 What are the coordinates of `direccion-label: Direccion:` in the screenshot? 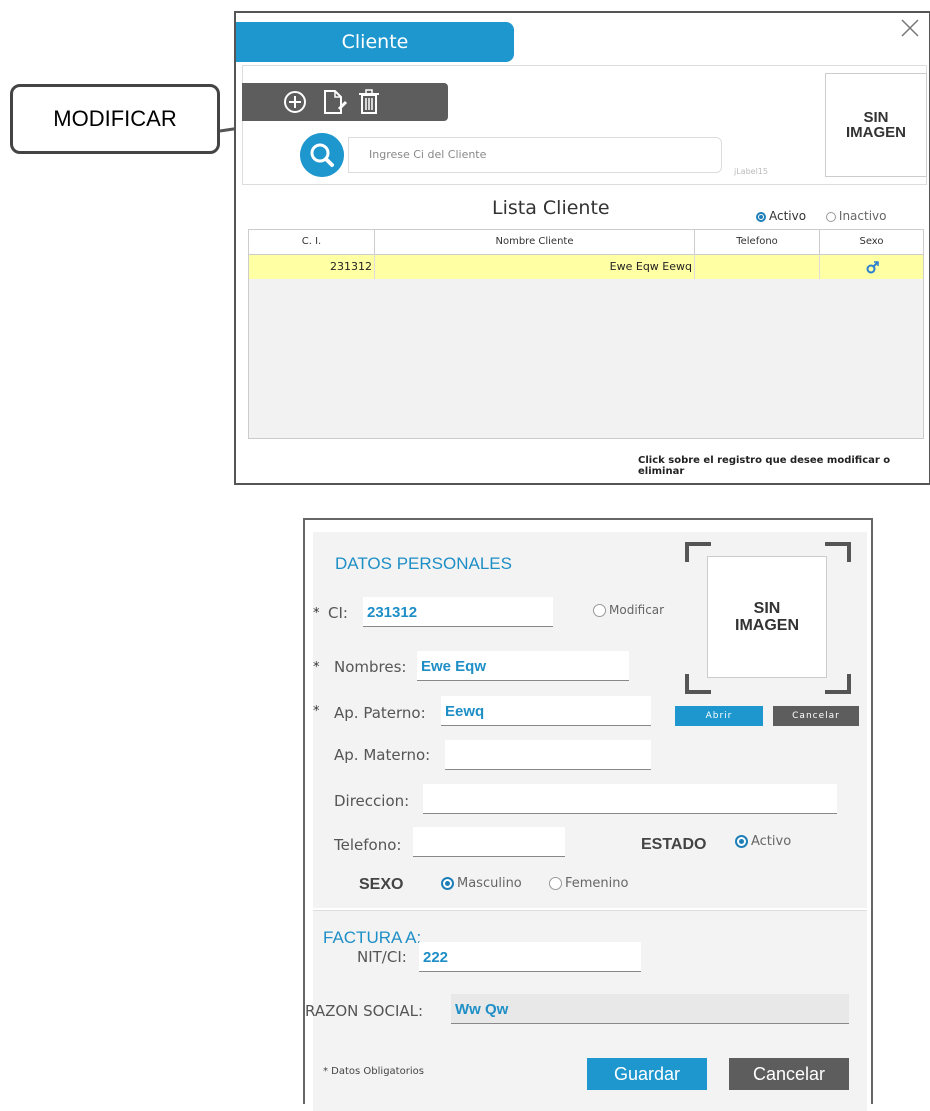 It's located at (372, 801).